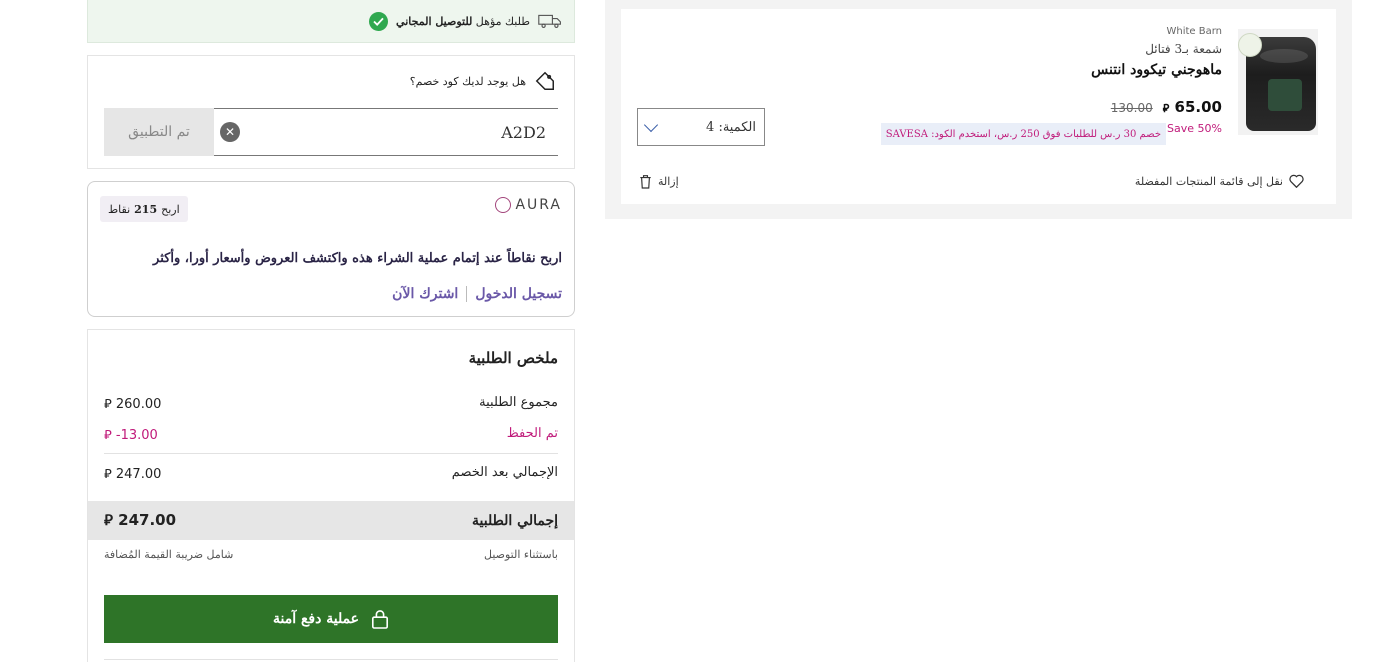 The image size is (1394, 662). I want to click on aura-logo: AURA, so click(528, 205).